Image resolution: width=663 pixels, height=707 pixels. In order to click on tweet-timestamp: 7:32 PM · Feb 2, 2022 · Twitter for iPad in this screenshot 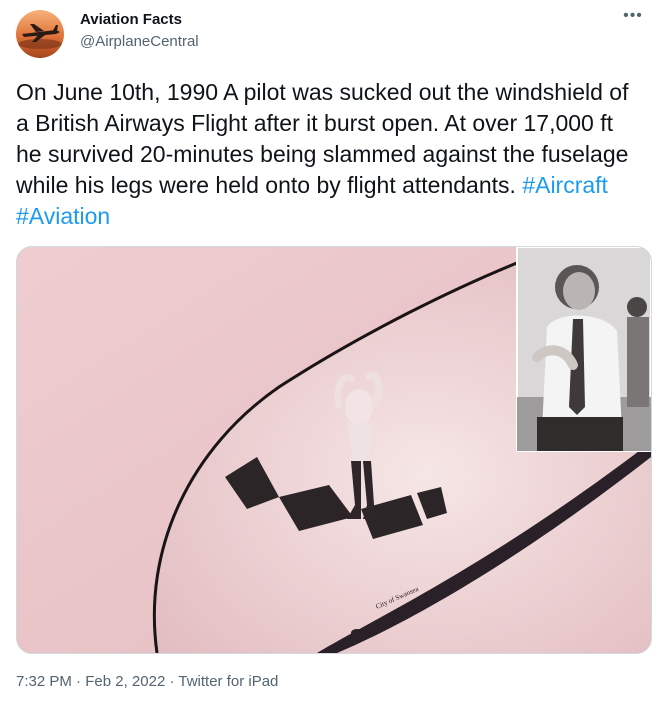, I will do `click(147, 681)`.